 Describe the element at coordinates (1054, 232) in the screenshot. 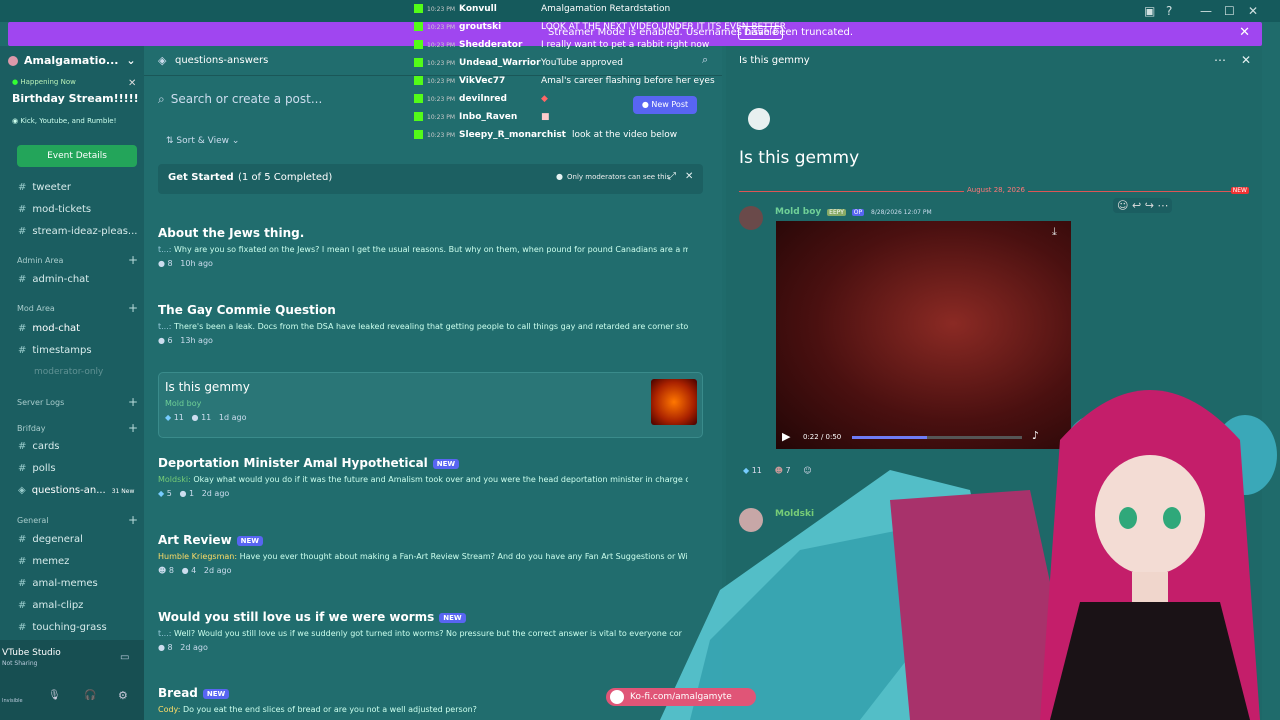

I see `download-icon: ⤓` at that location.